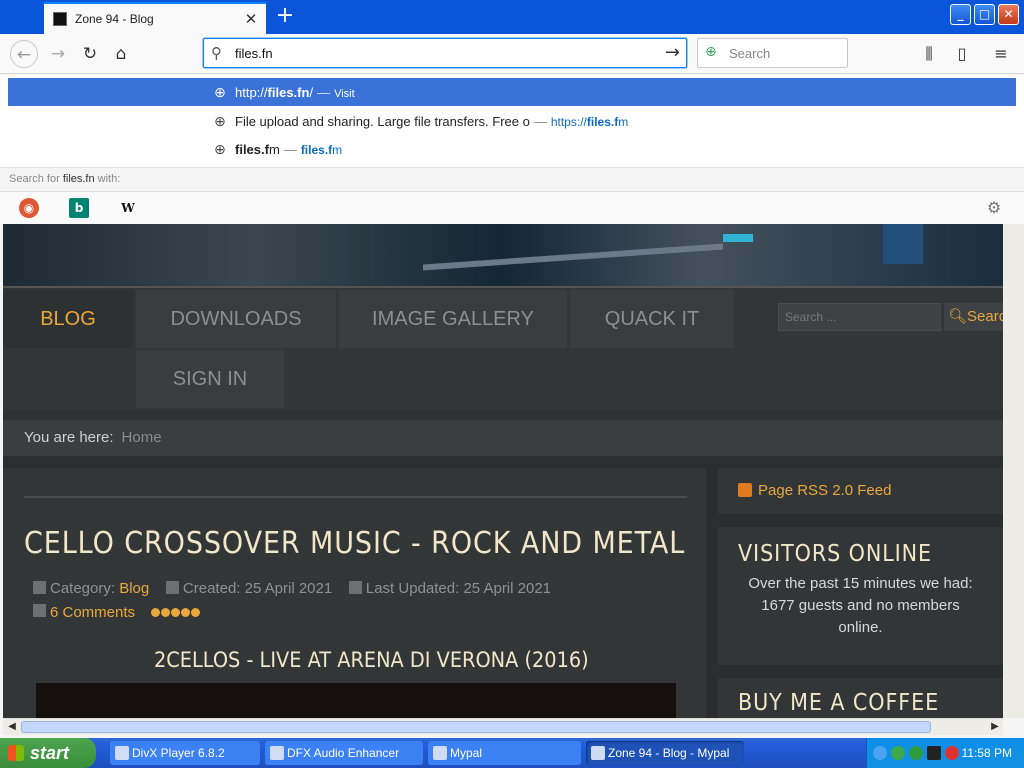 Image resolution: width=1024 pixels, height=768 pixels. I want to click on task-dfx-audio: DFX Audio Enhancer, so click(344, 753).